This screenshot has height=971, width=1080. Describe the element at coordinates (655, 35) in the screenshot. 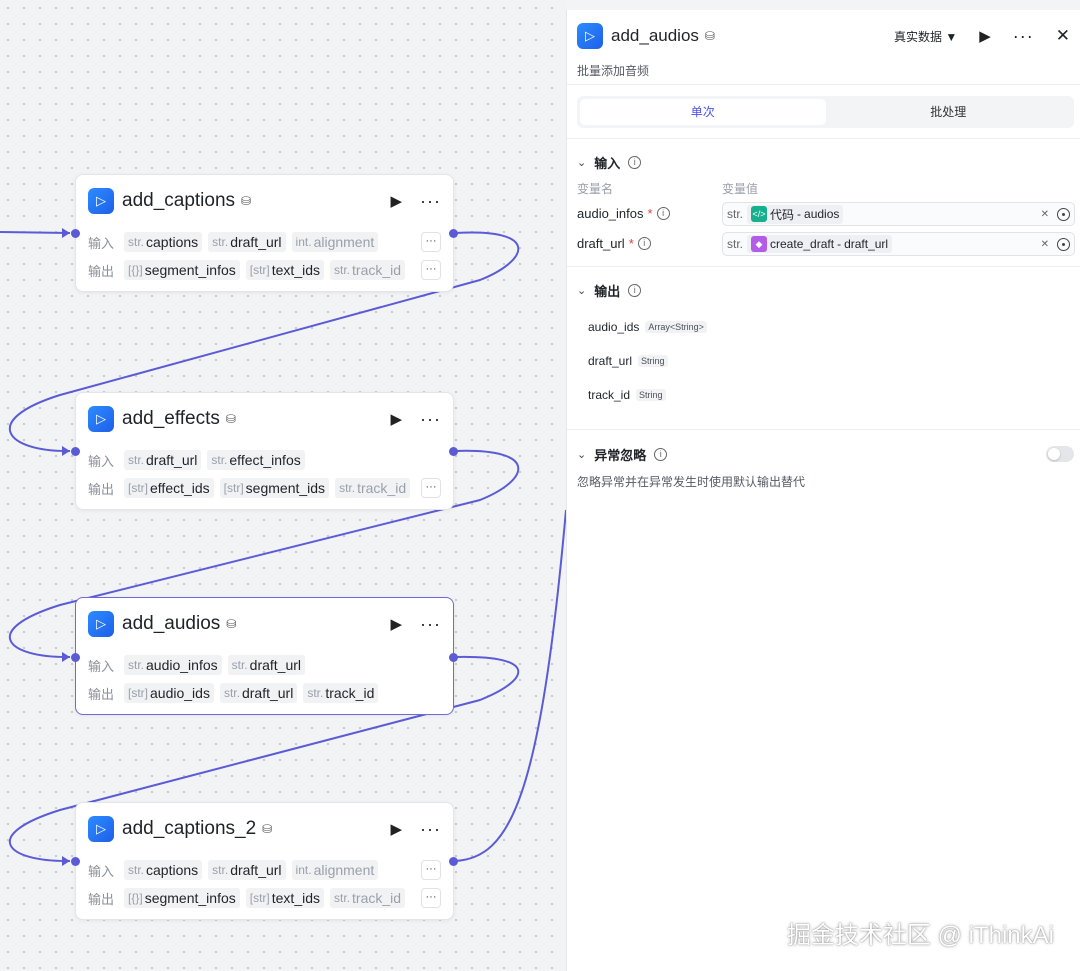

I see `panel-title: add_audios` at that location.